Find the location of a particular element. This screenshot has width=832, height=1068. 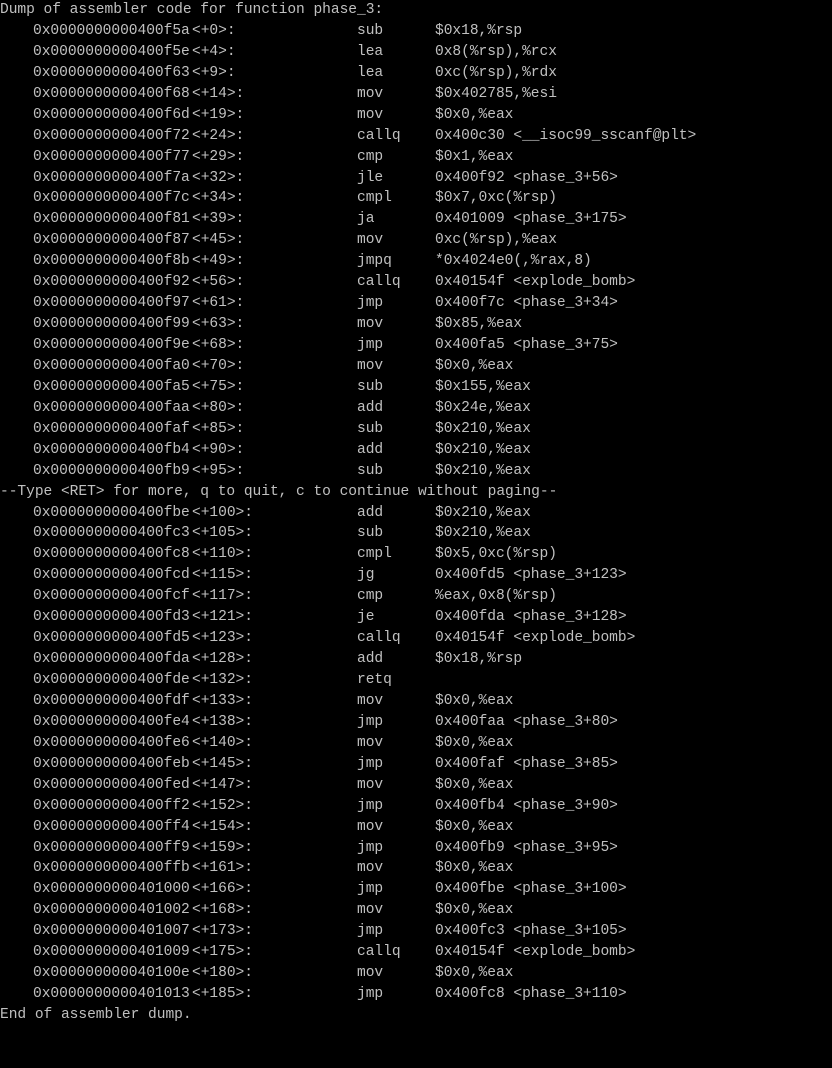

instruction-address: 0x0000000000400fdf is located at coordinates (111, 700).